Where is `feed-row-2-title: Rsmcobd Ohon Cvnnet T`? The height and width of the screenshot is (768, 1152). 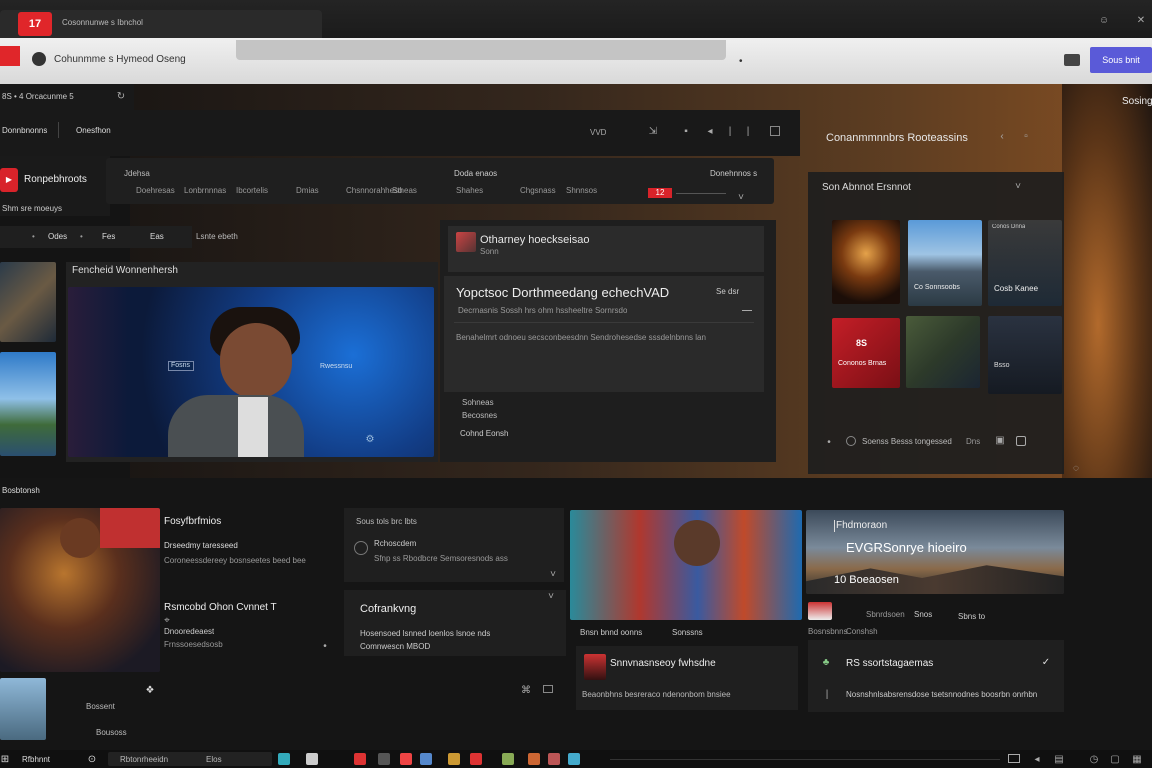 feed-row-2-title: Rsmcobd Ohon Cvnnet T is located at coordinates (220, 607).